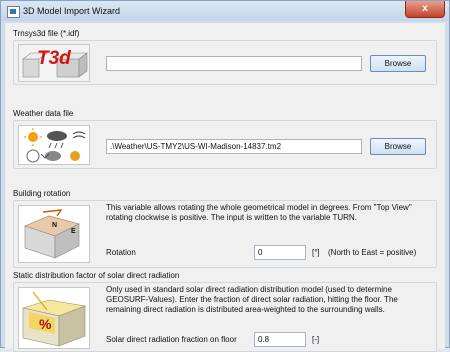 Image resolution: width=450 pixels, height=352 pixels. What do you see at coordinates (42, 193) in the screenshot?
I see `rotation-group-label: Building rotation` at bounding box center [42, 193].